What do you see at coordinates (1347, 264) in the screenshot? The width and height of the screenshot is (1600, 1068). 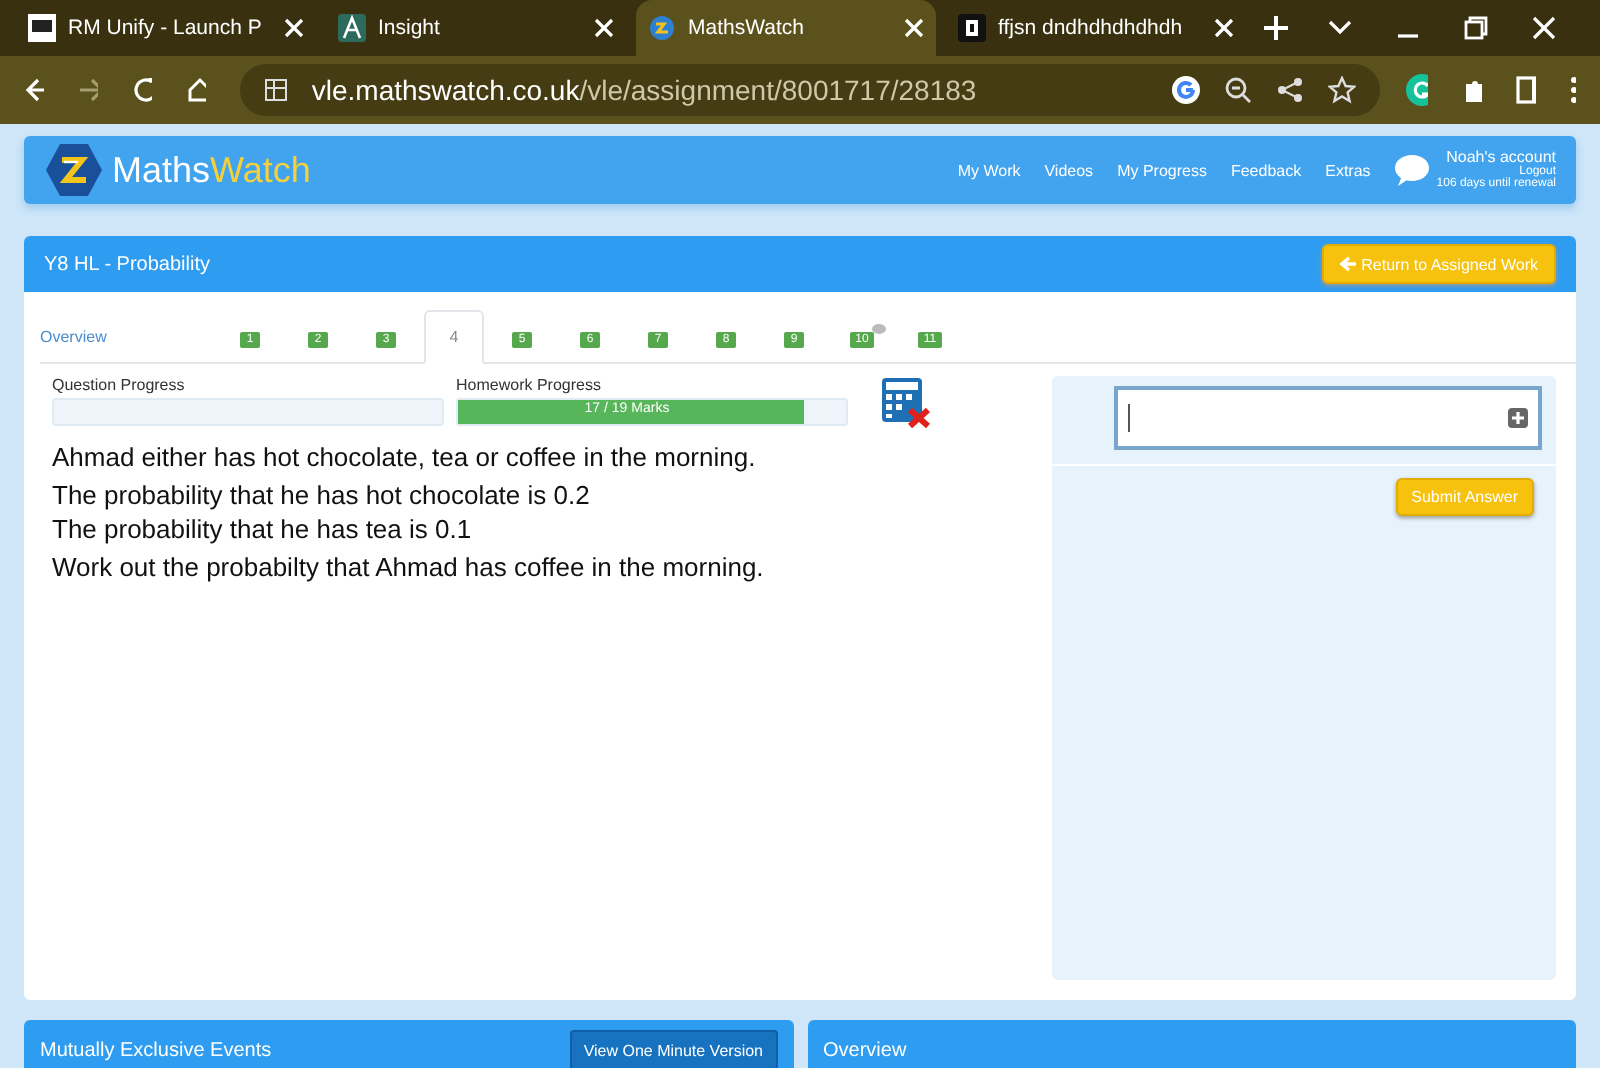 I see `left-arrow-icon` at bounding box center [1347, 264].